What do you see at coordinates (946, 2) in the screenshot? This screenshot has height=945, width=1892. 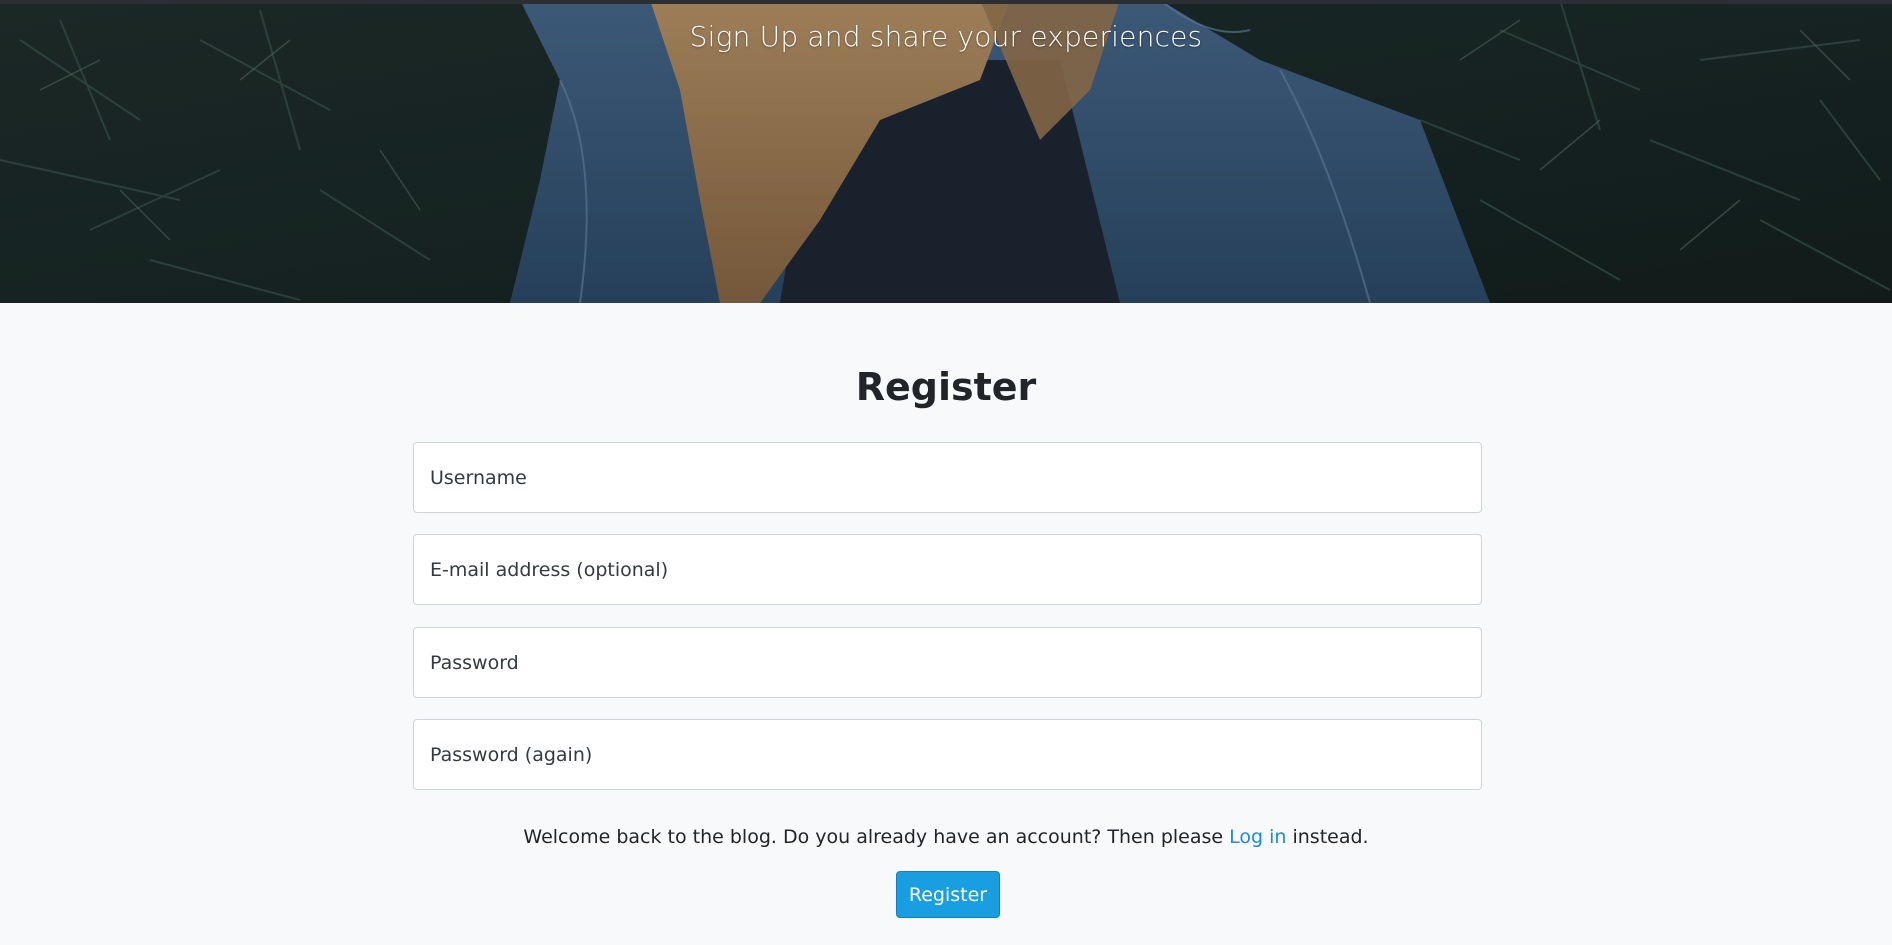 I see `top-border` at bounding box center [946, 2].